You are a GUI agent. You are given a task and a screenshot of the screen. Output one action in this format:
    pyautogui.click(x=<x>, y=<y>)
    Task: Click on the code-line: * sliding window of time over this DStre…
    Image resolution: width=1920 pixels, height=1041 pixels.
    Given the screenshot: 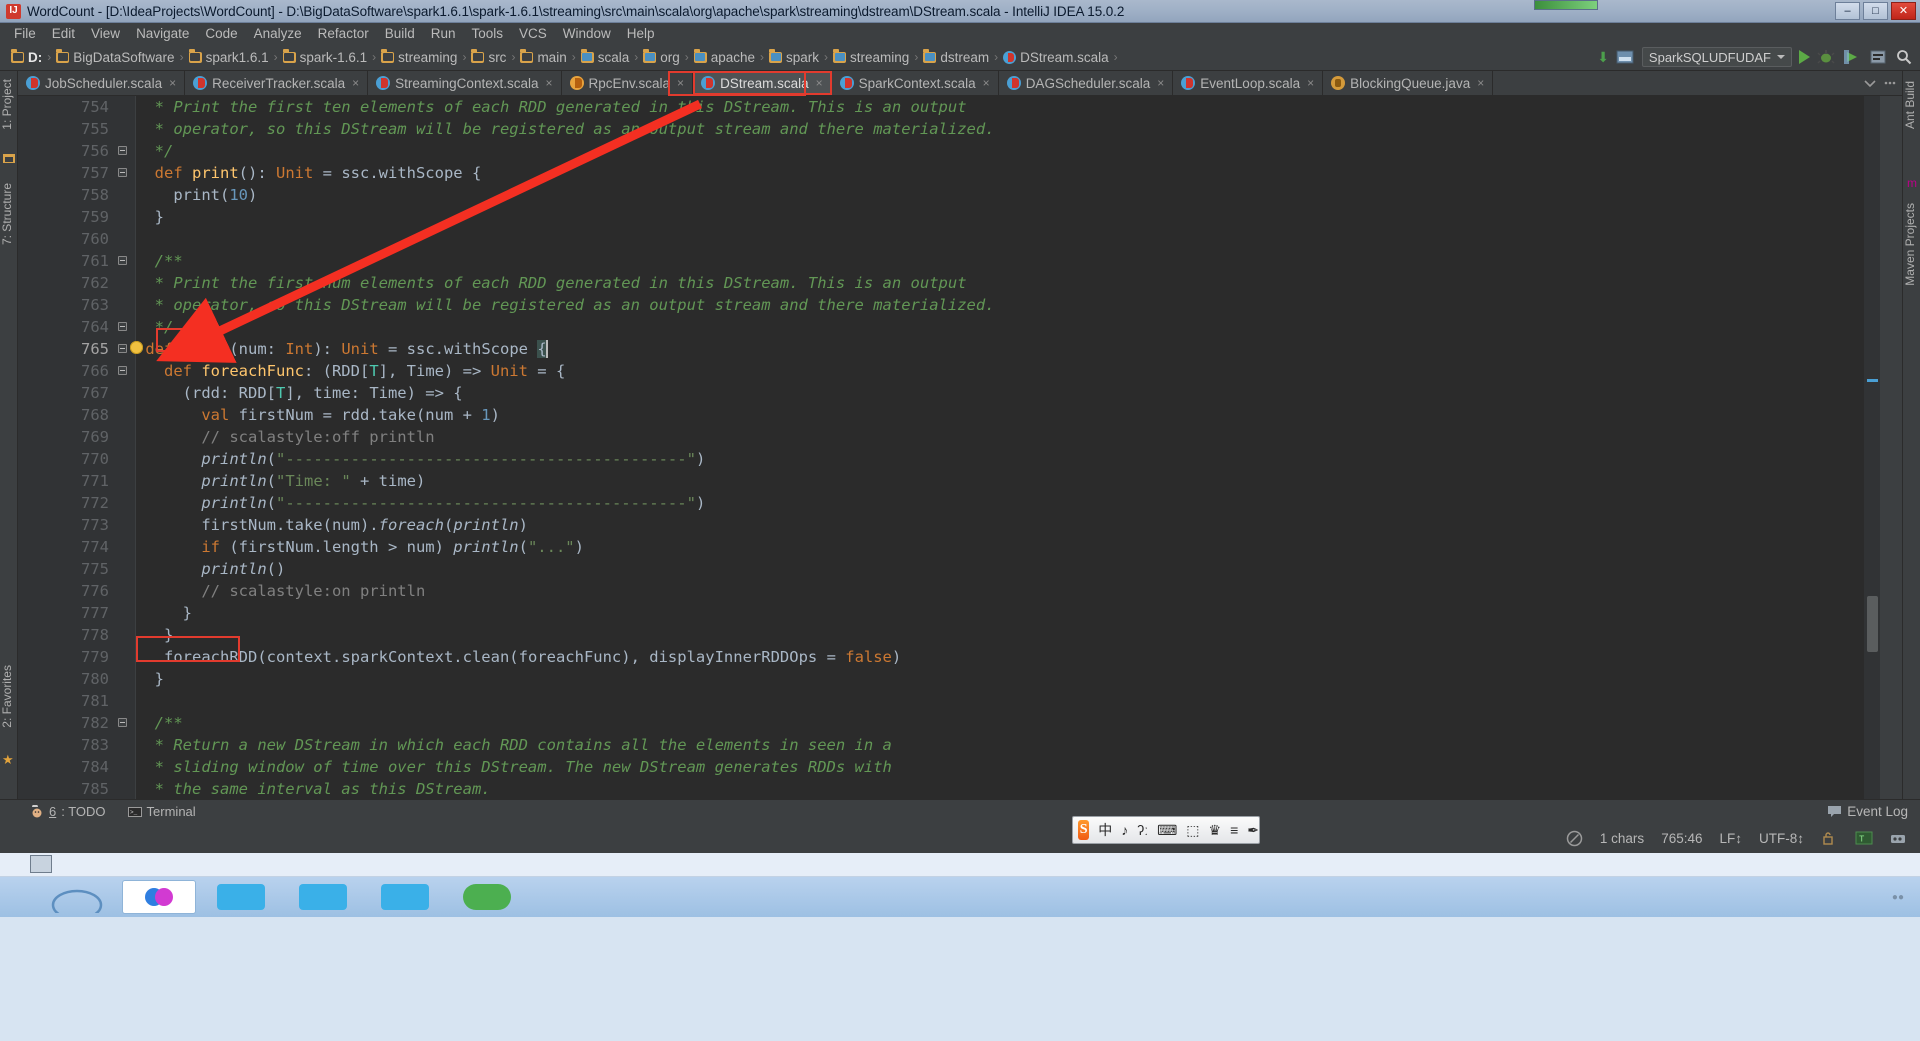 What is the action you would take?
    pyautogui.click(x=1000, y=767)
    